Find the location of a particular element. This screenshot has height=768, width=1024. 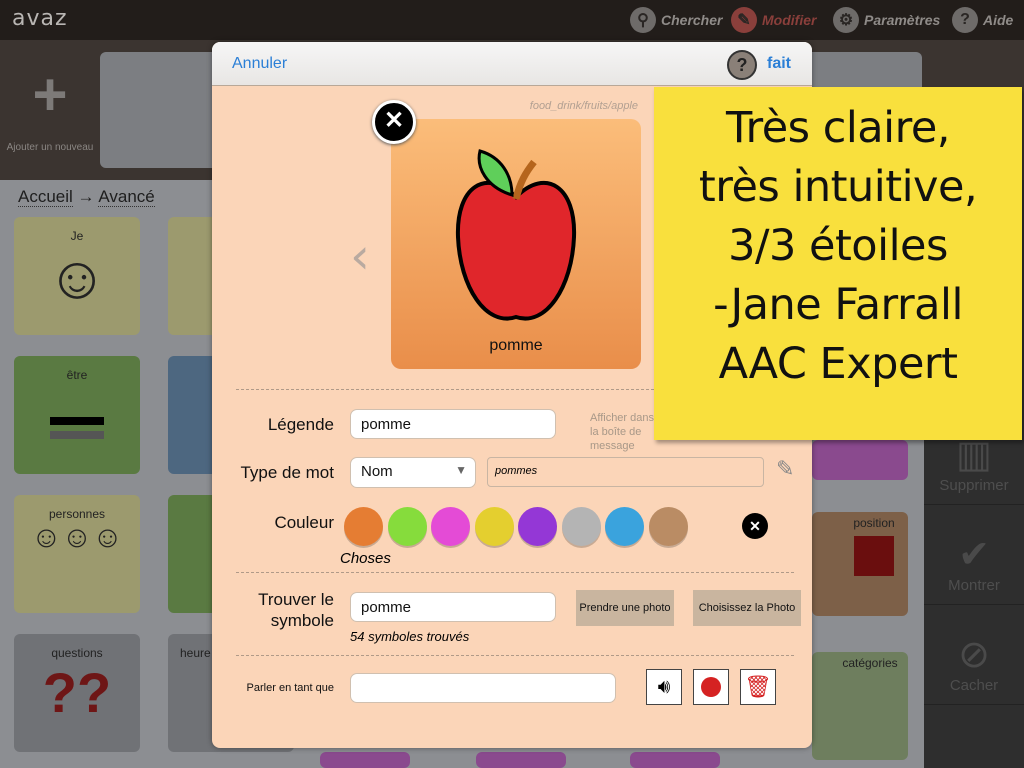

trash-icon: 🗑︎ is located at coordinates (758, 686).